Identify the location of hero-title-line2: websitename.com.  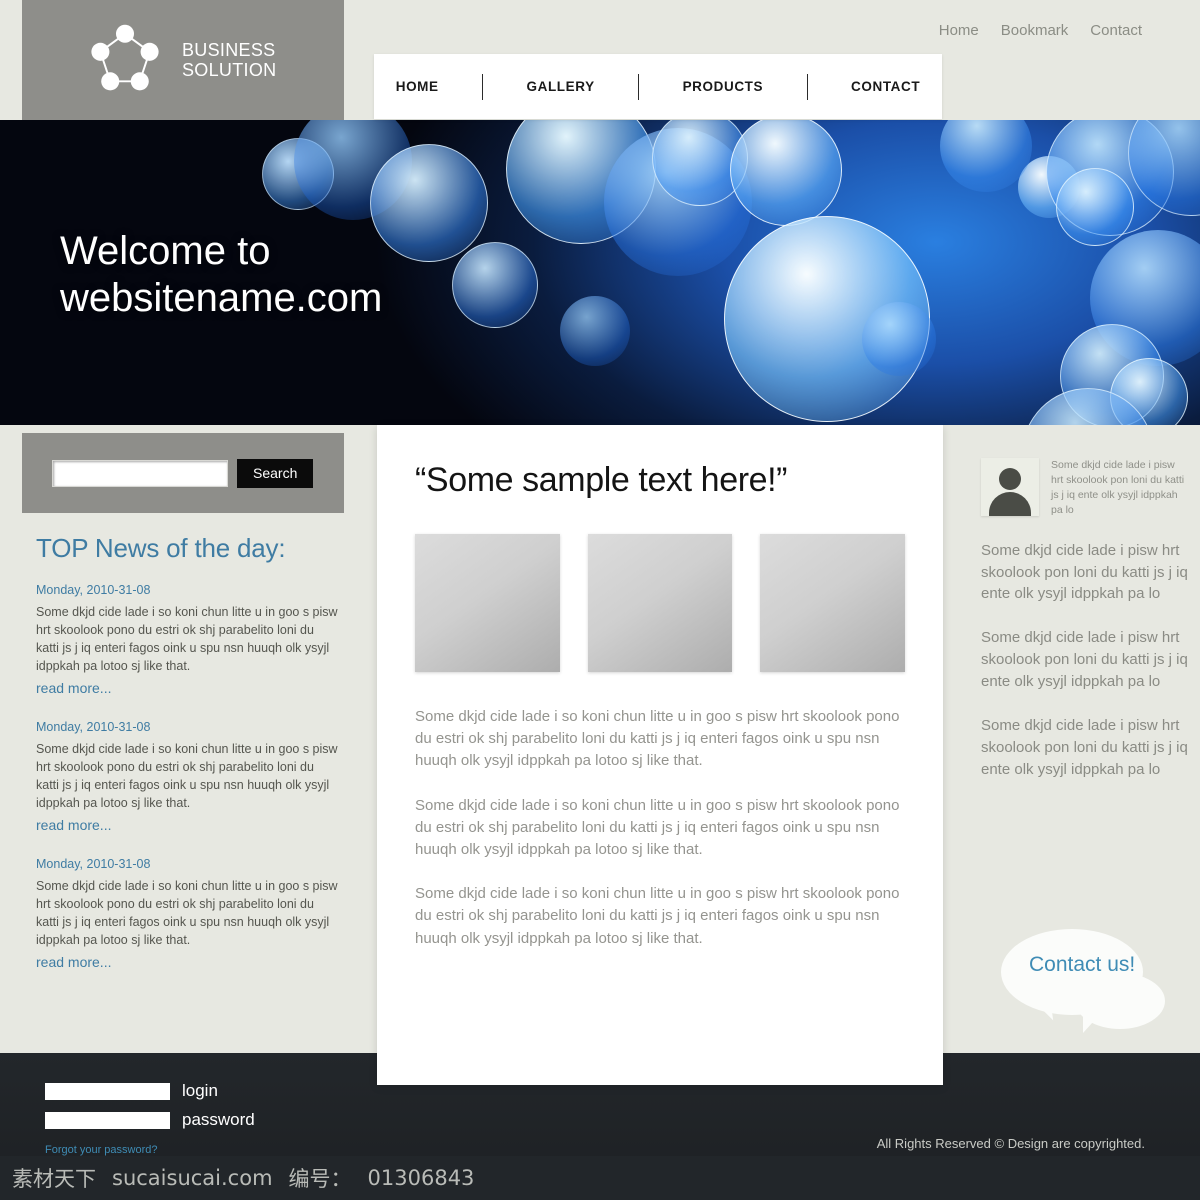
(221, 298).